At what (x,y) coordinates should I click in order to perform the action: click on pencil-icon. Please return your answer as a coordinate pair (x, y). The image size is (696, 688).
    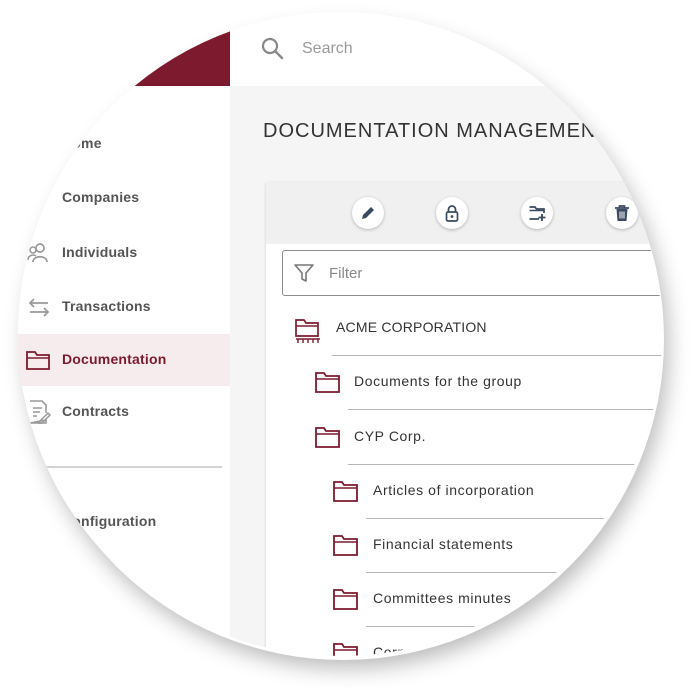
    Looking at the image, I should click on (368, 213).